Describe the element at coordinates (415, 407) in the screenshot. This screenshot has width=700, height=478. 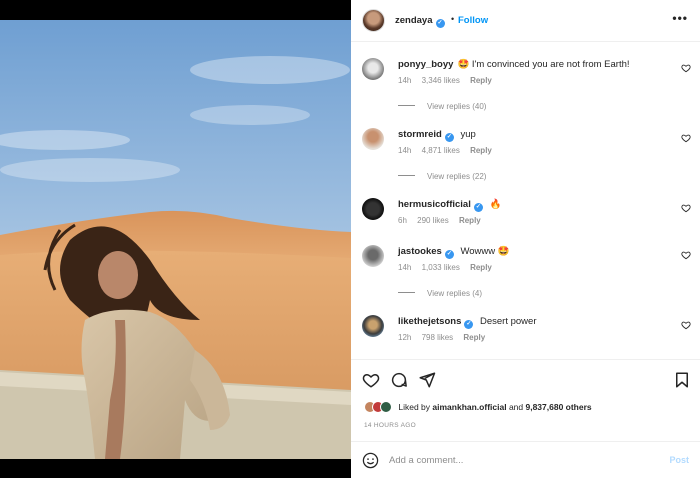
I see `liked-by-prefix: Liked by` at that location.